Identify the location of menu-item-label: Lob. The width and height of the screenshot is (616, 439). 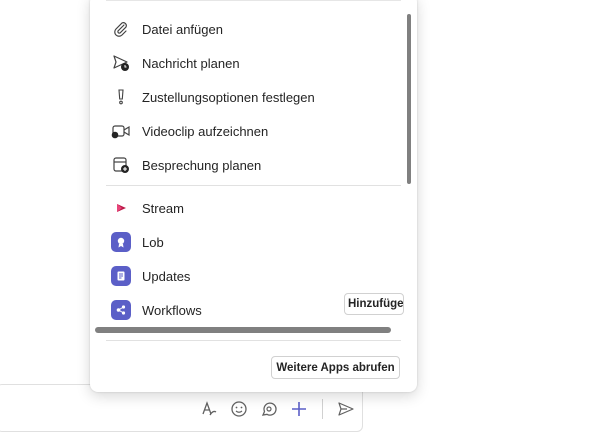
(153, 242).